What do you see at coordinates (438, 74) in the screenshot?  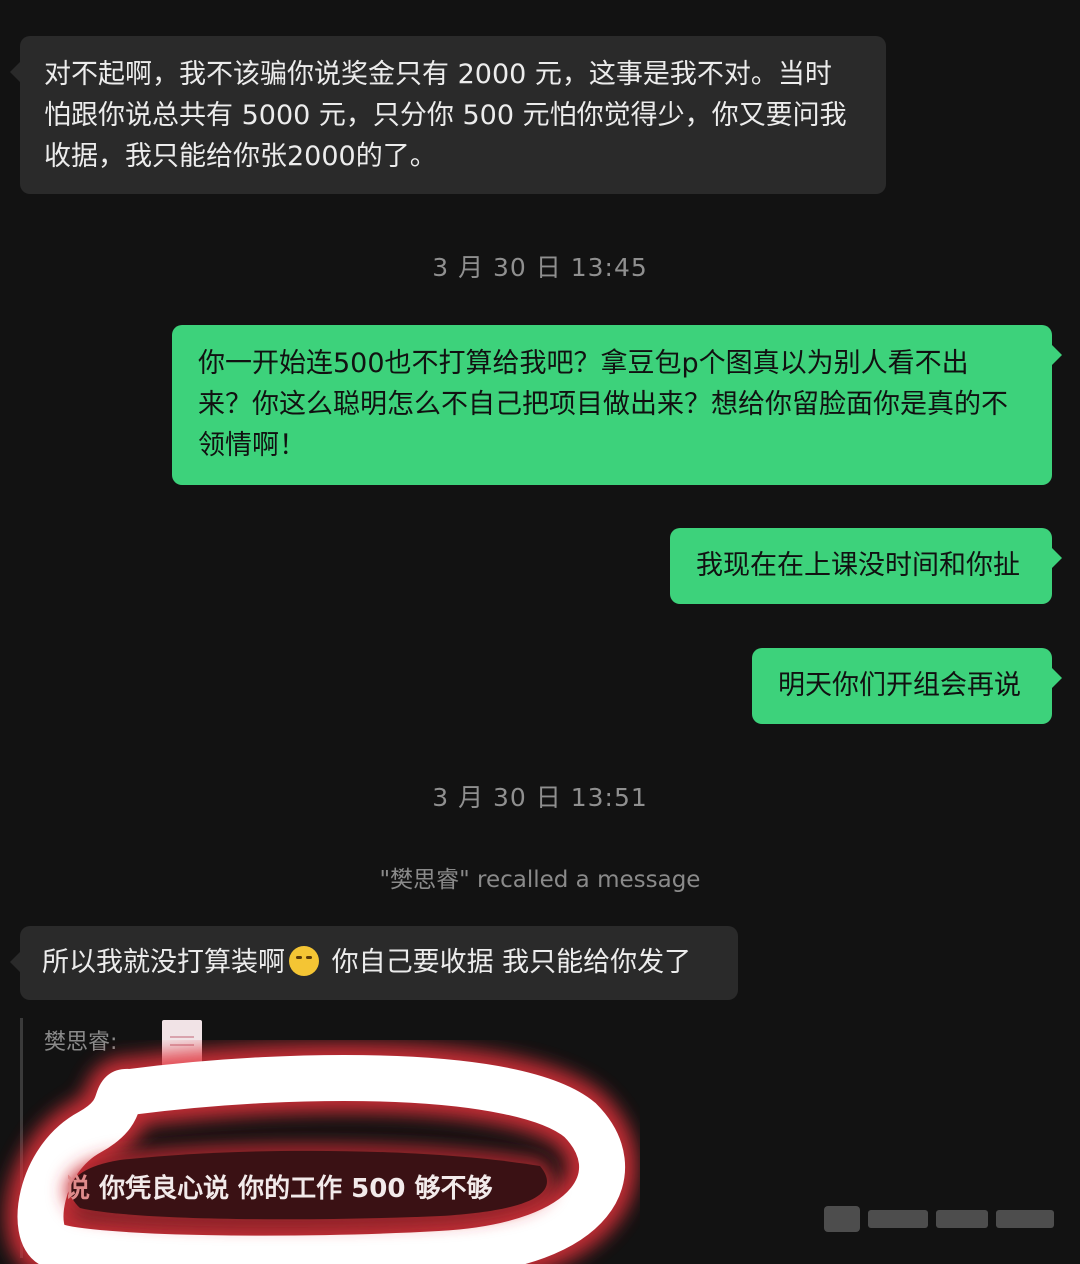 I see `message-line: 对不起啊，我不该骗你说奖金只有 2000 元，这事是我不对。当时` at bounding box center [438, 74].